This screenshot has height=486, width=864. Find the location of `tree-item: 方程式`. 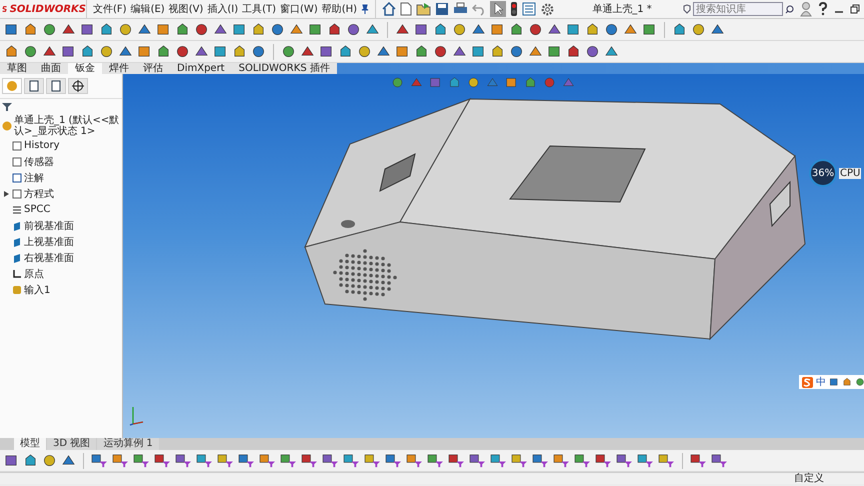

tree-item: 方程式 is located at coordinates (39, 193).